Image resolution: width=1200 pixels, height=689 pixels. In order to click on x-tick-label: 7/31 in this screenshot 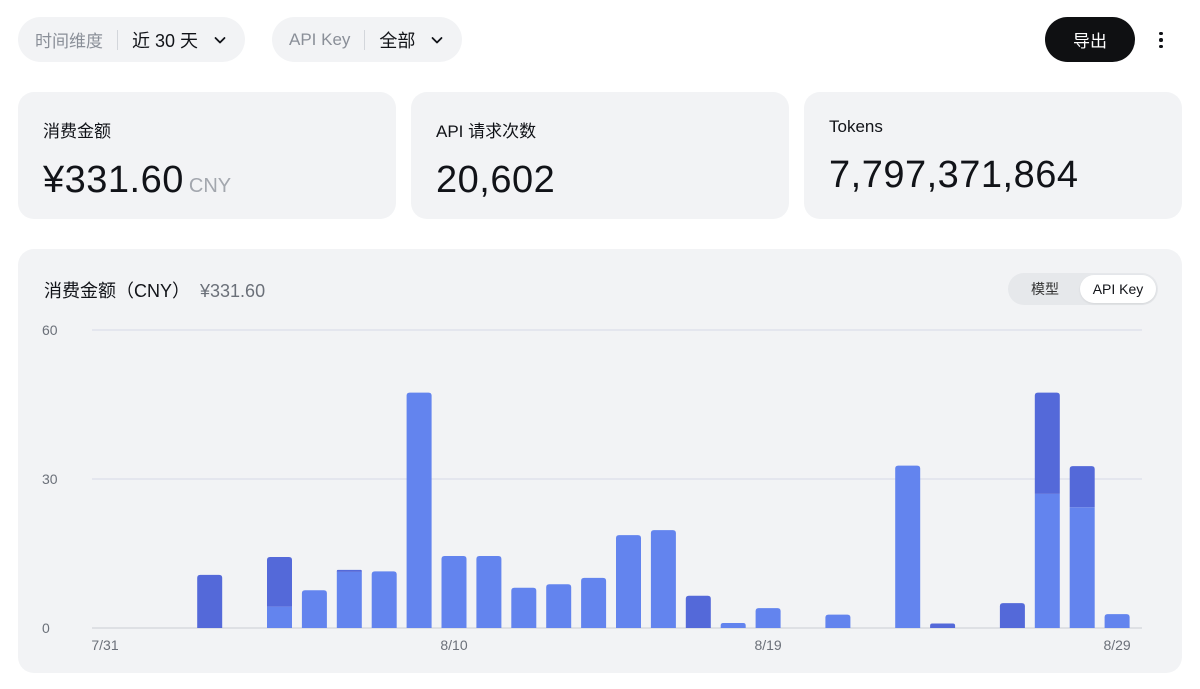, I will do `click(104, 645)`.